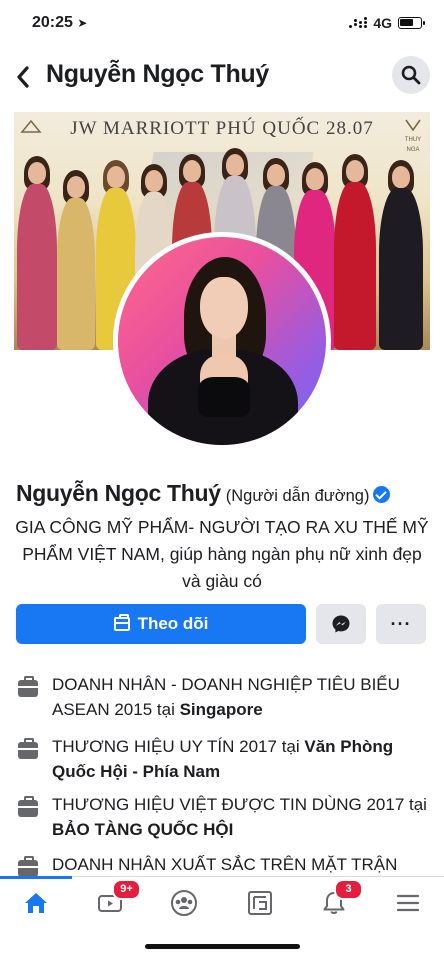 This screenshot has height=960, width=444. Describe the element at coordinates (382, 23) in the screenshot. I see `network-label: 4G` at that location.